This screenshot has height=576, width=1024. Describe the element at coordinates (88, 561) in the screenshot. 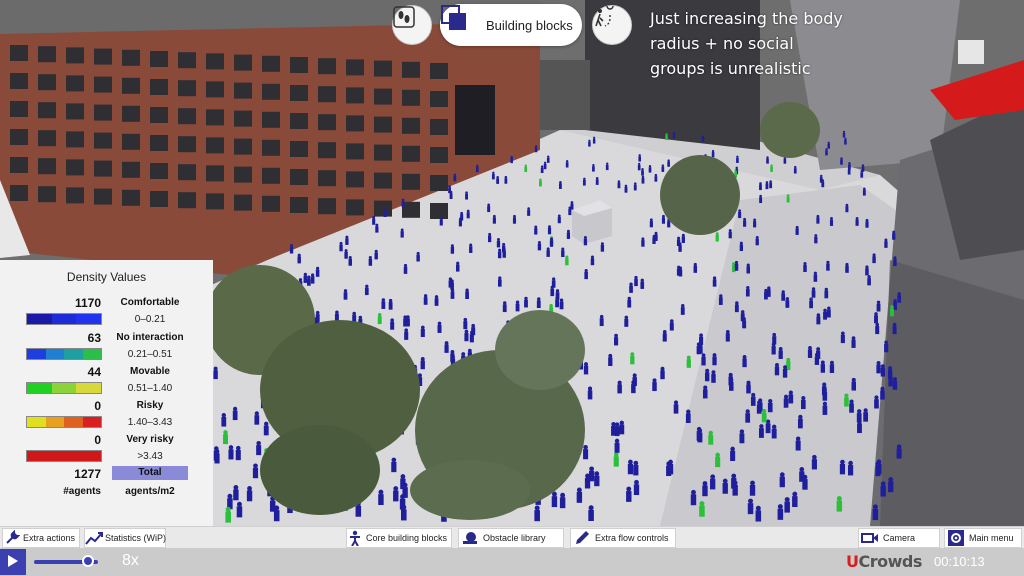

I see `speed-slider-handle` at that location.